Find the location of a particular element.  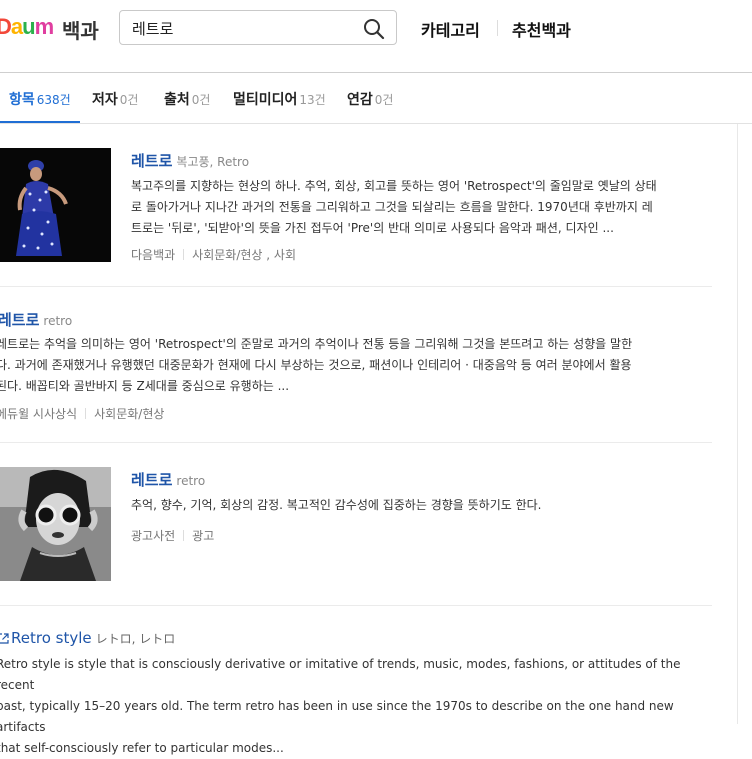

result-tabs: 항목 638건 저자 0건 출처 0건 멀티미디어 13건 연감 0건 is located at coordinates (376, 98).